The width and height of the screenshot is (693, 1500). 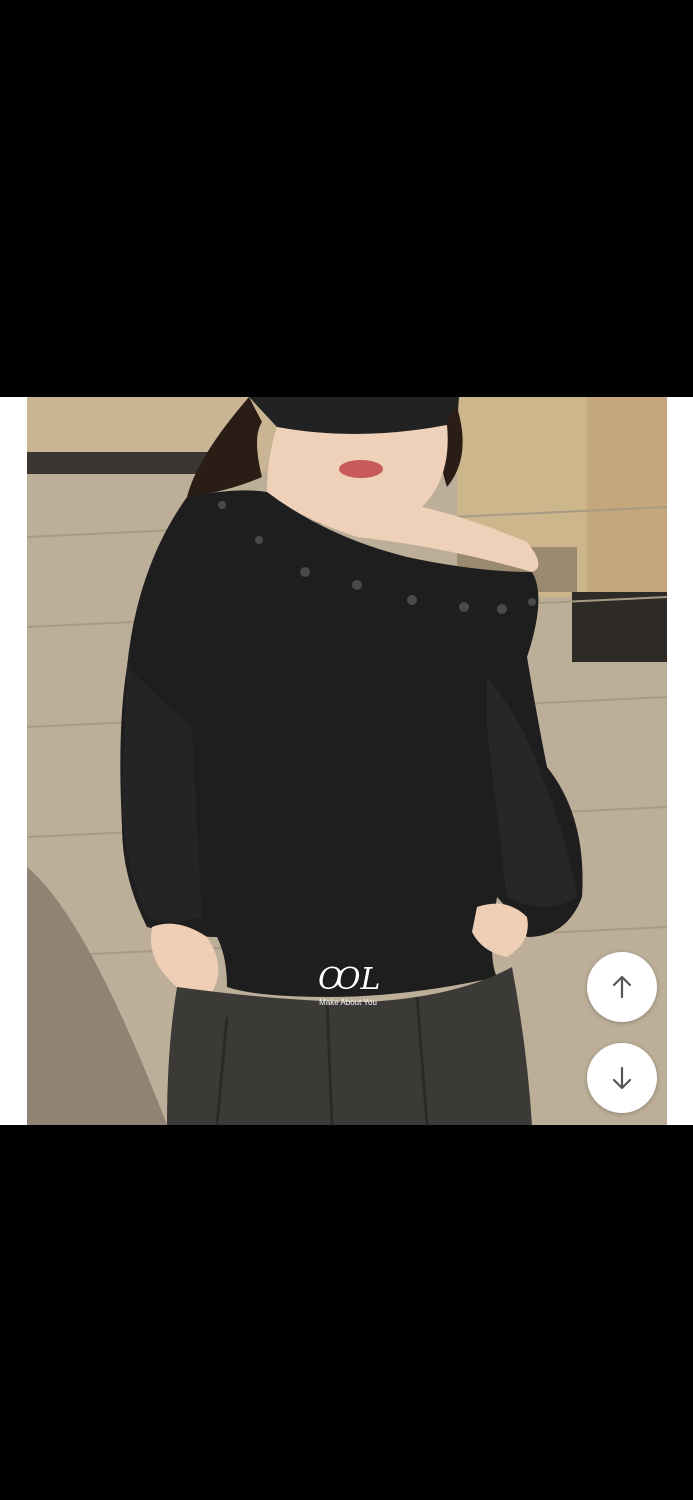 I want to click on arrow-up-icon, so click(x=622, y=987).